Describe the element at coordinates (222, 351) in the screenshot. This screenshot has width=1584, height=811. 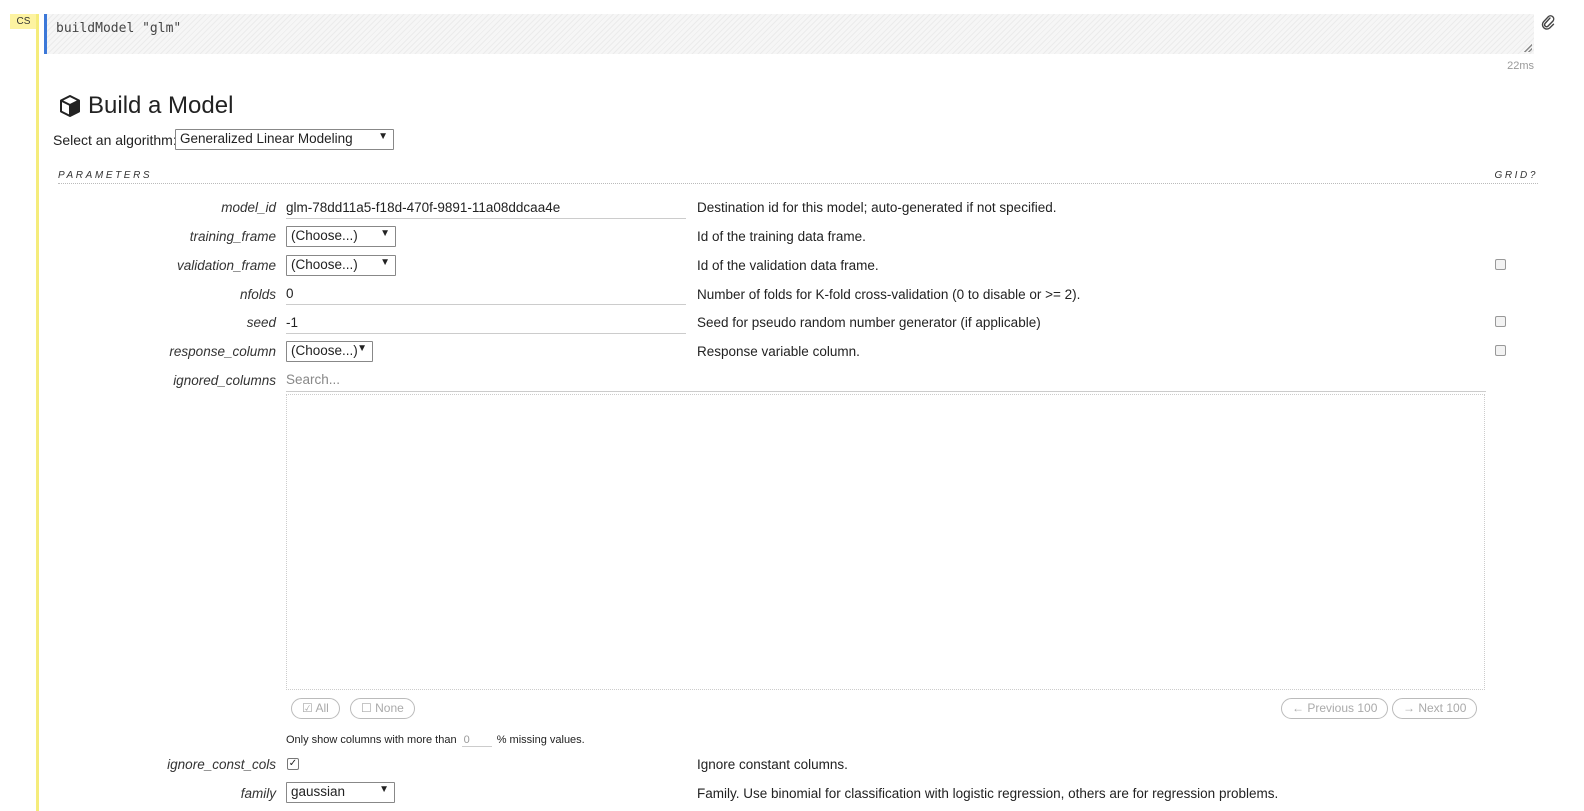
I see `response-column-label: response_column` at that location.